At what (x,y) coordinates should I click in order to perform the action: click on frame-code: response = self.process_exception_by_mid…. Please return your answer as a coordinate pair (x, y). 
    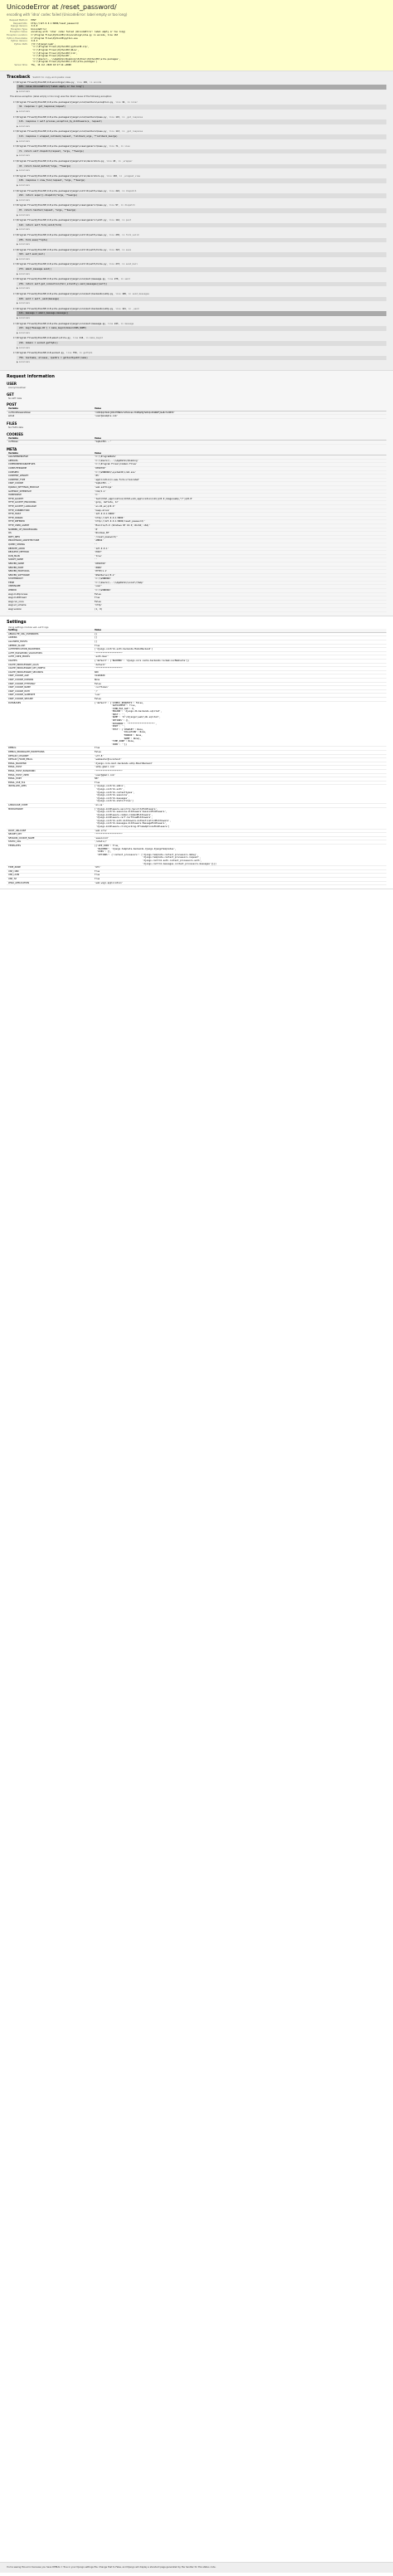
    Looking at the image, I should click on (63, 122).